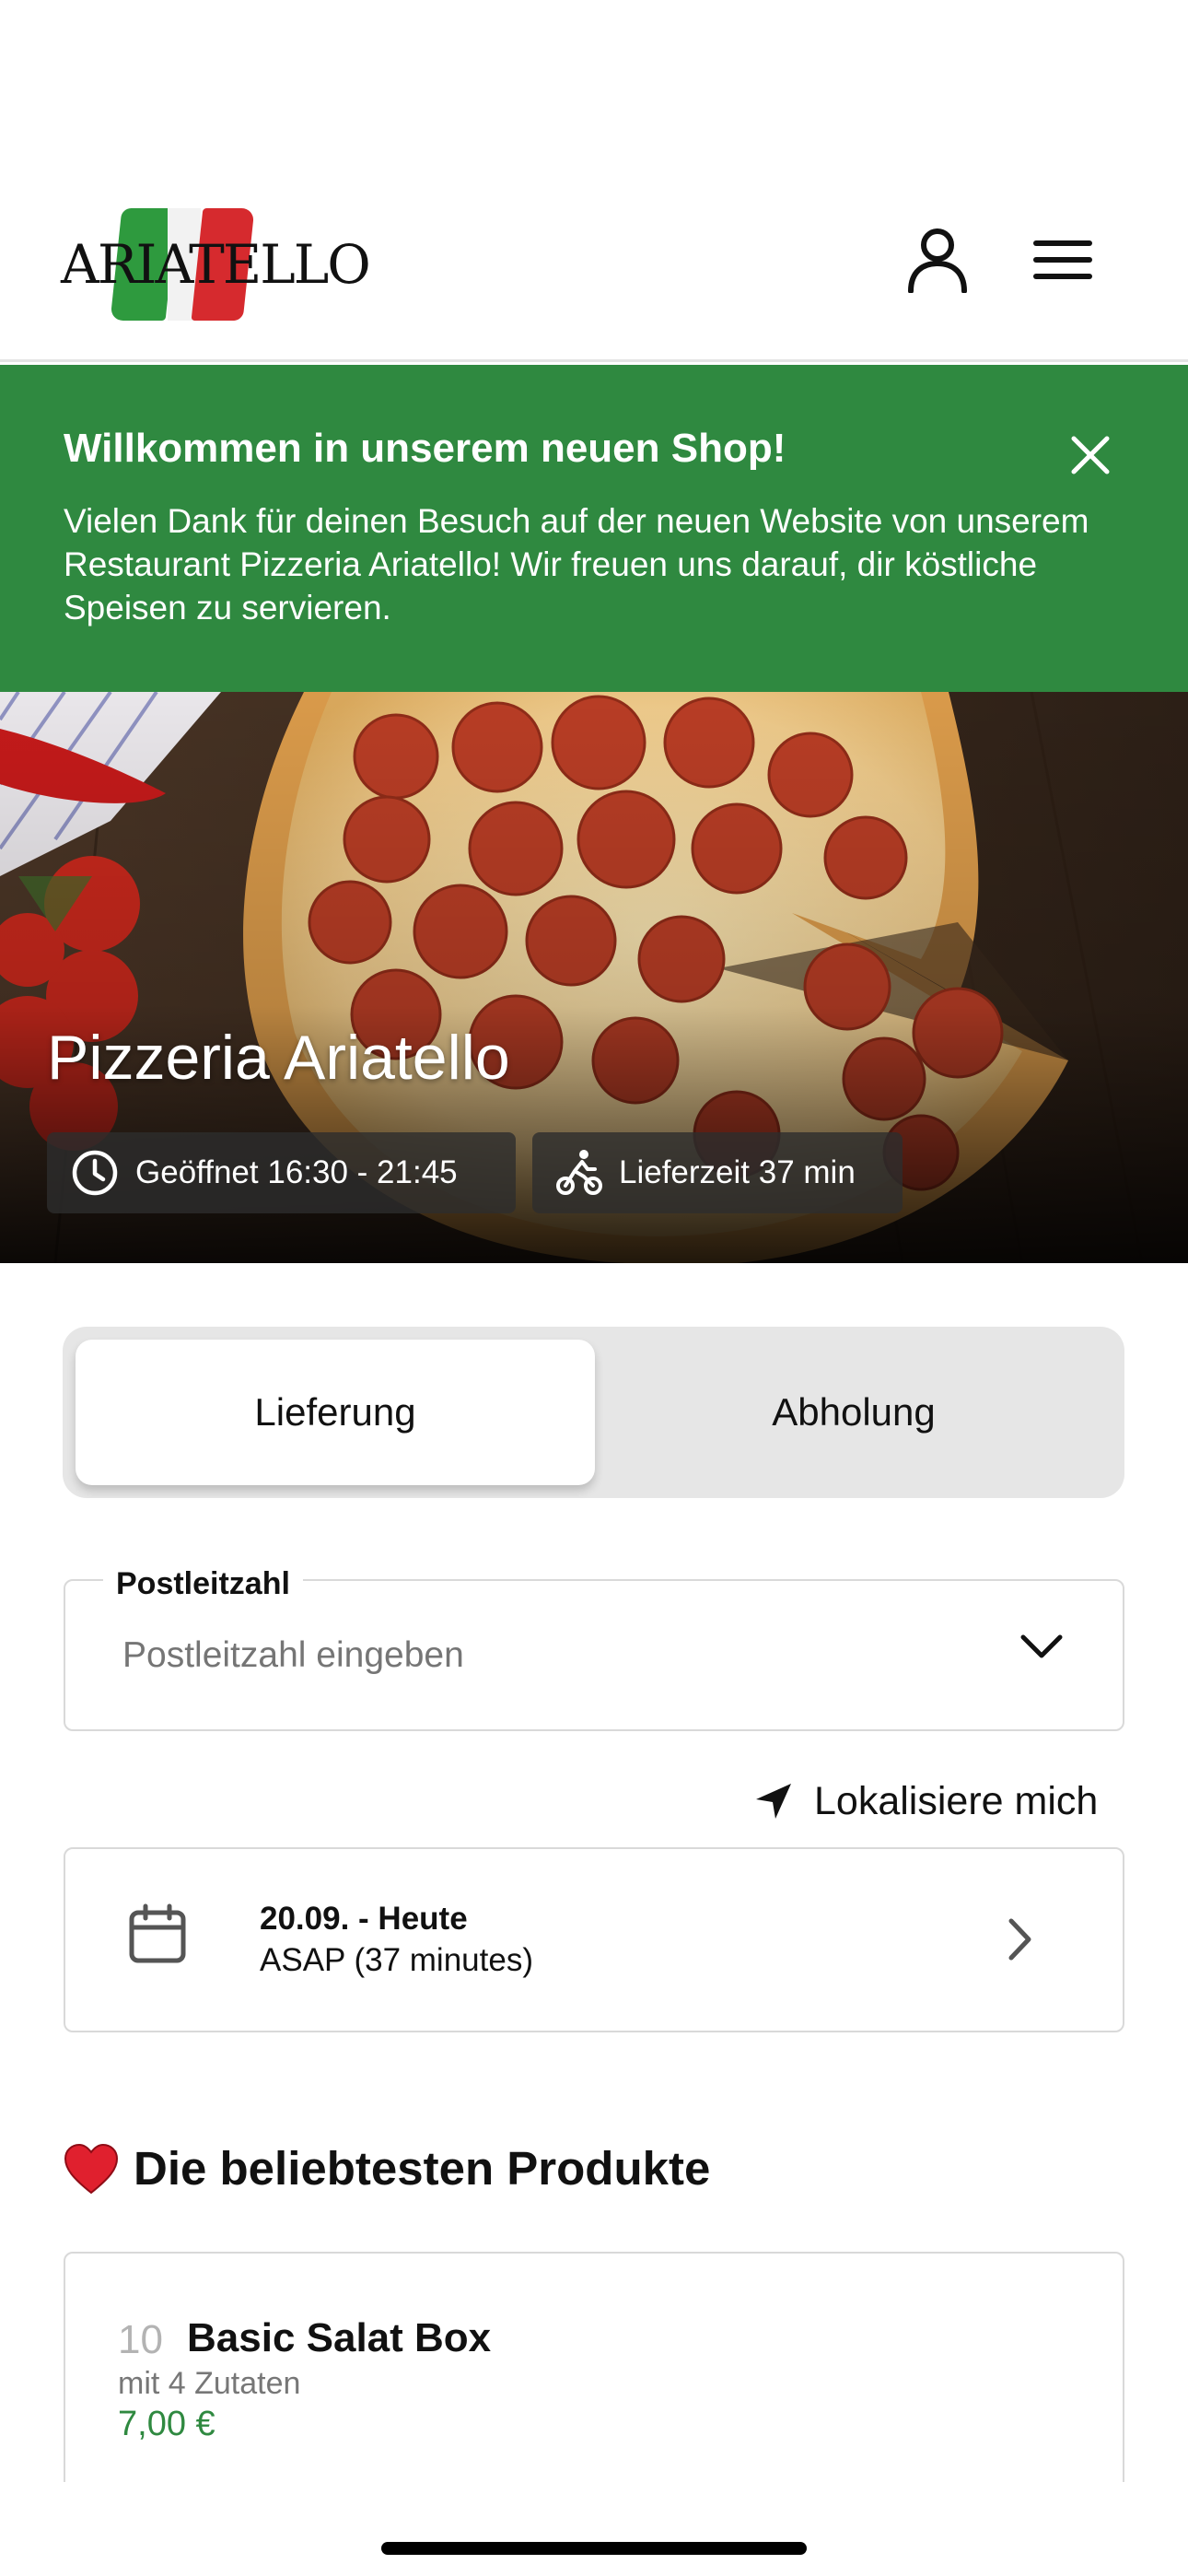 This screenshot has width=1188, height=2576. I want to click on opening-hours-chip: Geöffnet 16:30 - 21:45, so click(281, 1172).